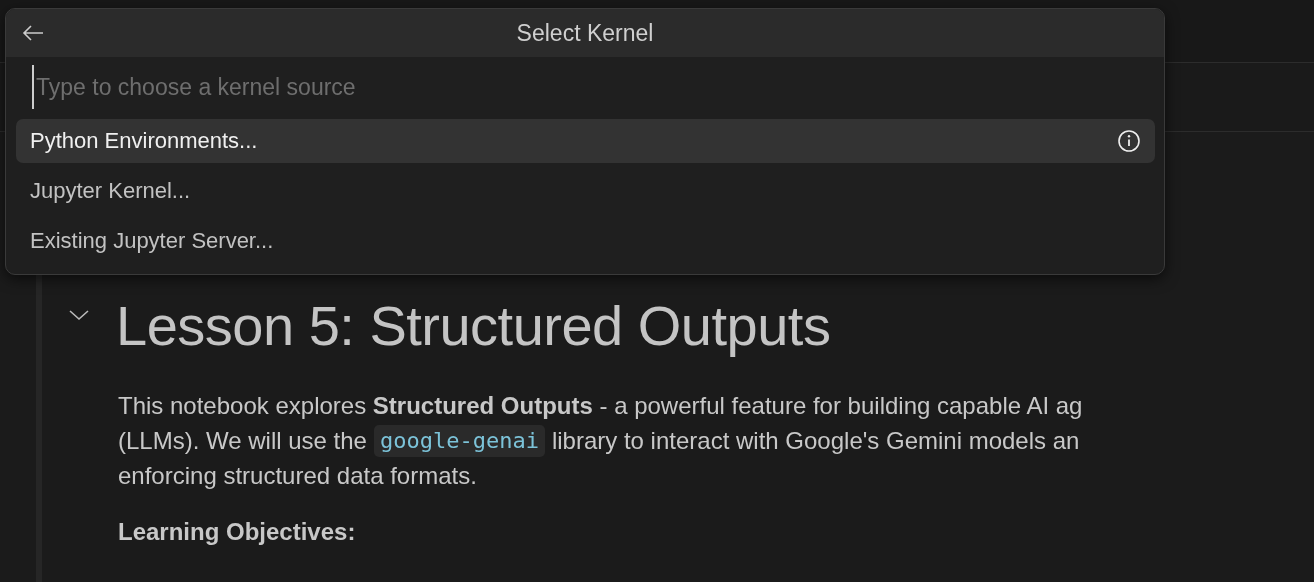 The image size is (1314, 582). I want to click on paragraph-text: library to interact with Google's Gemini models an, so click(815, 441).